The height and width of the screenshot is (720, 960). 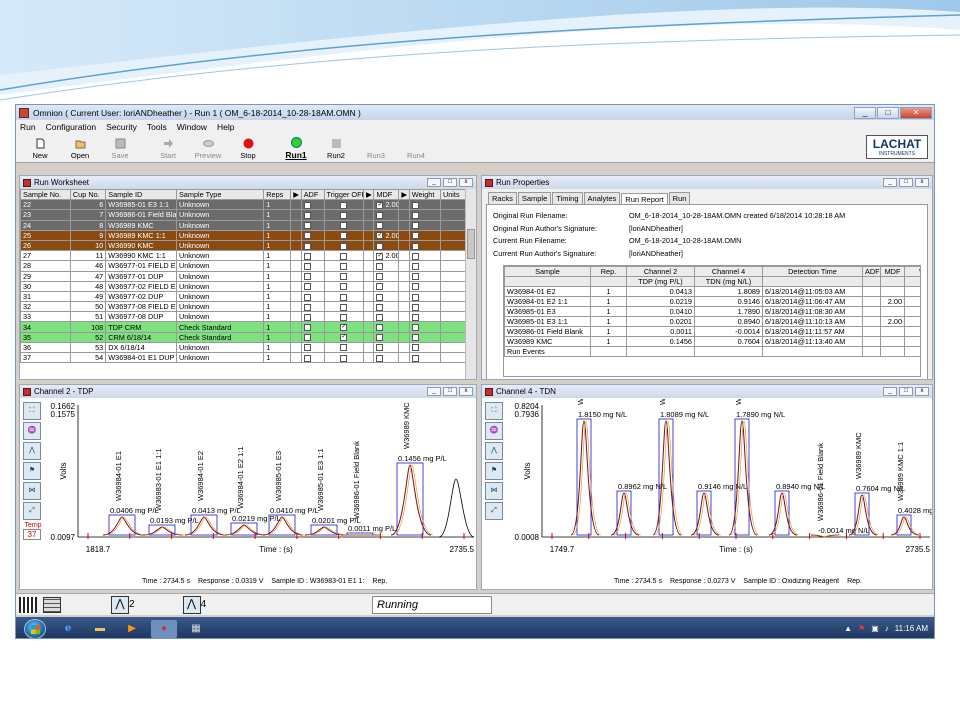 What do you see at coordinates (141, 357) in the screenshot?
I see `sample-id-cell: W36984-01 E1 DUP` at bounding box center [141, 357].